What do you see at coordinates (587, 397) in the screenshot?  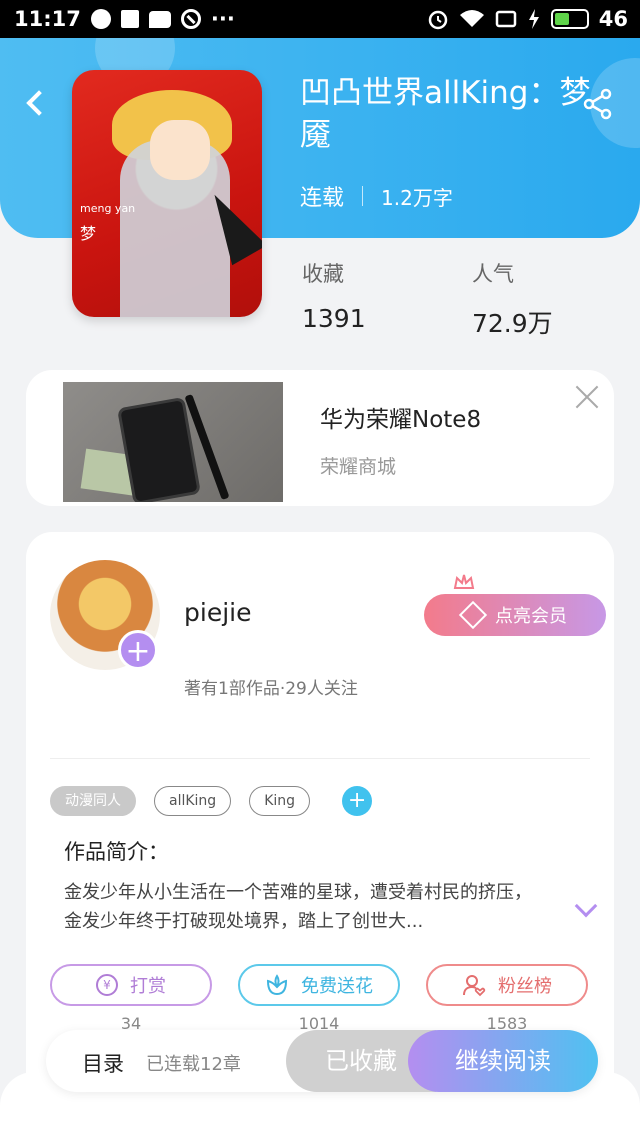 I see `close-icon` at bounding box center [587, 397].